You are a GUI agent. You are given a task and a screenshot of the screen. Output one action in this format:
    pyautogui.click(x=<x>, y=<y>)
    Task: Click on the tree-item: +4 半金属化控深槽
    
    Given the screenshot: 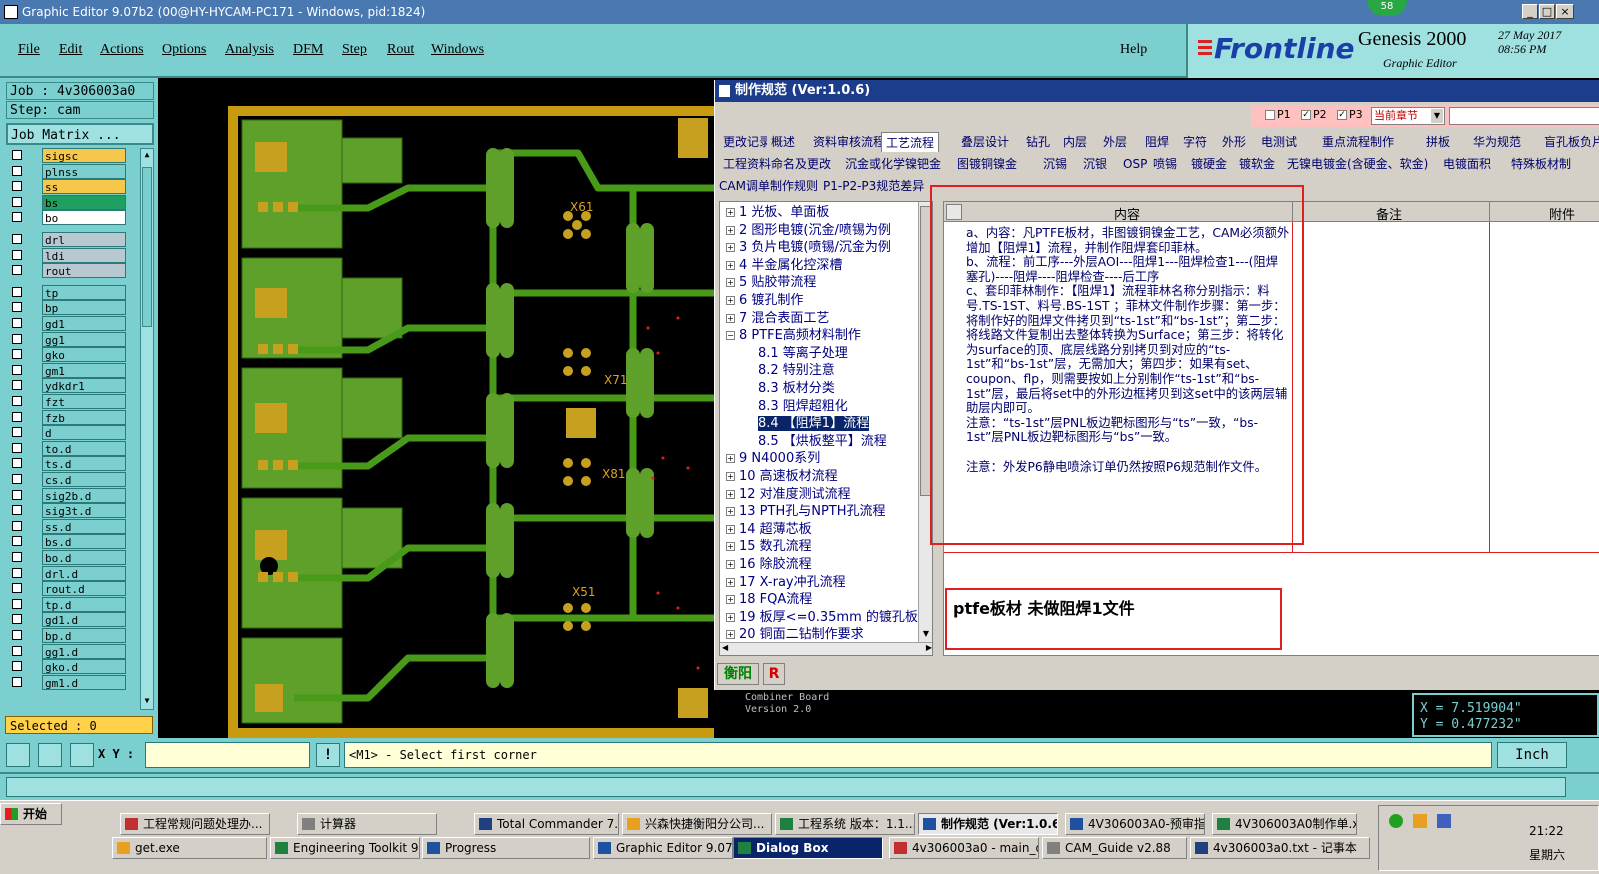 What is the action you would take?
    pyautogui.click(x=784, y=265)
    